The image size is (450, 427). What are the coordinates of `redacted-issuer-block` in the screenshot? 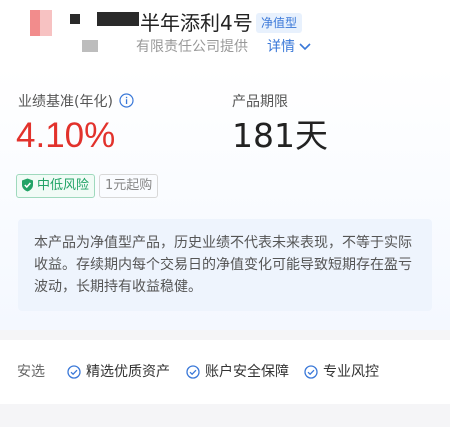 It's located at (90, 46).